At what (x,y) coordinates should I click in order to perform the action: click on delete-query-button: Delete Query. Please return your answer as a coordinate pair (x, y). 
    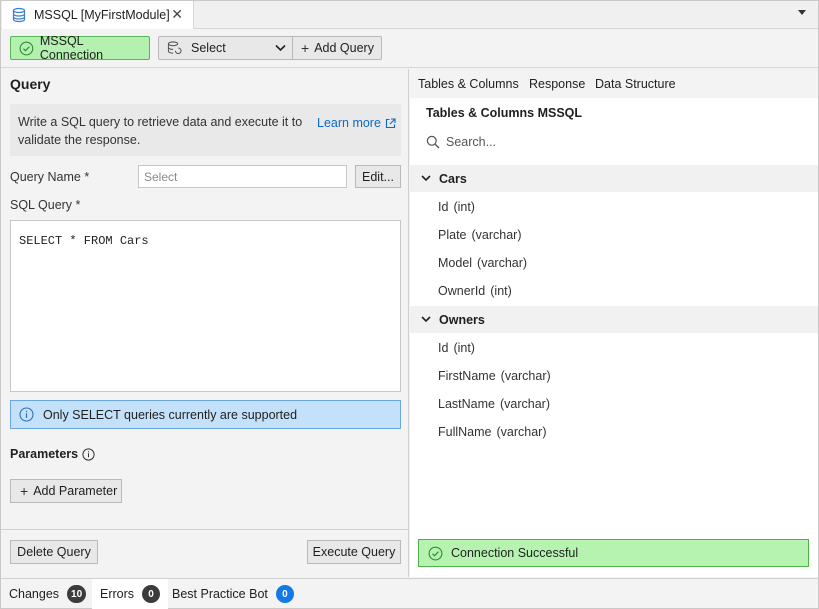
    Looking at the image, I should click on (54, 552).